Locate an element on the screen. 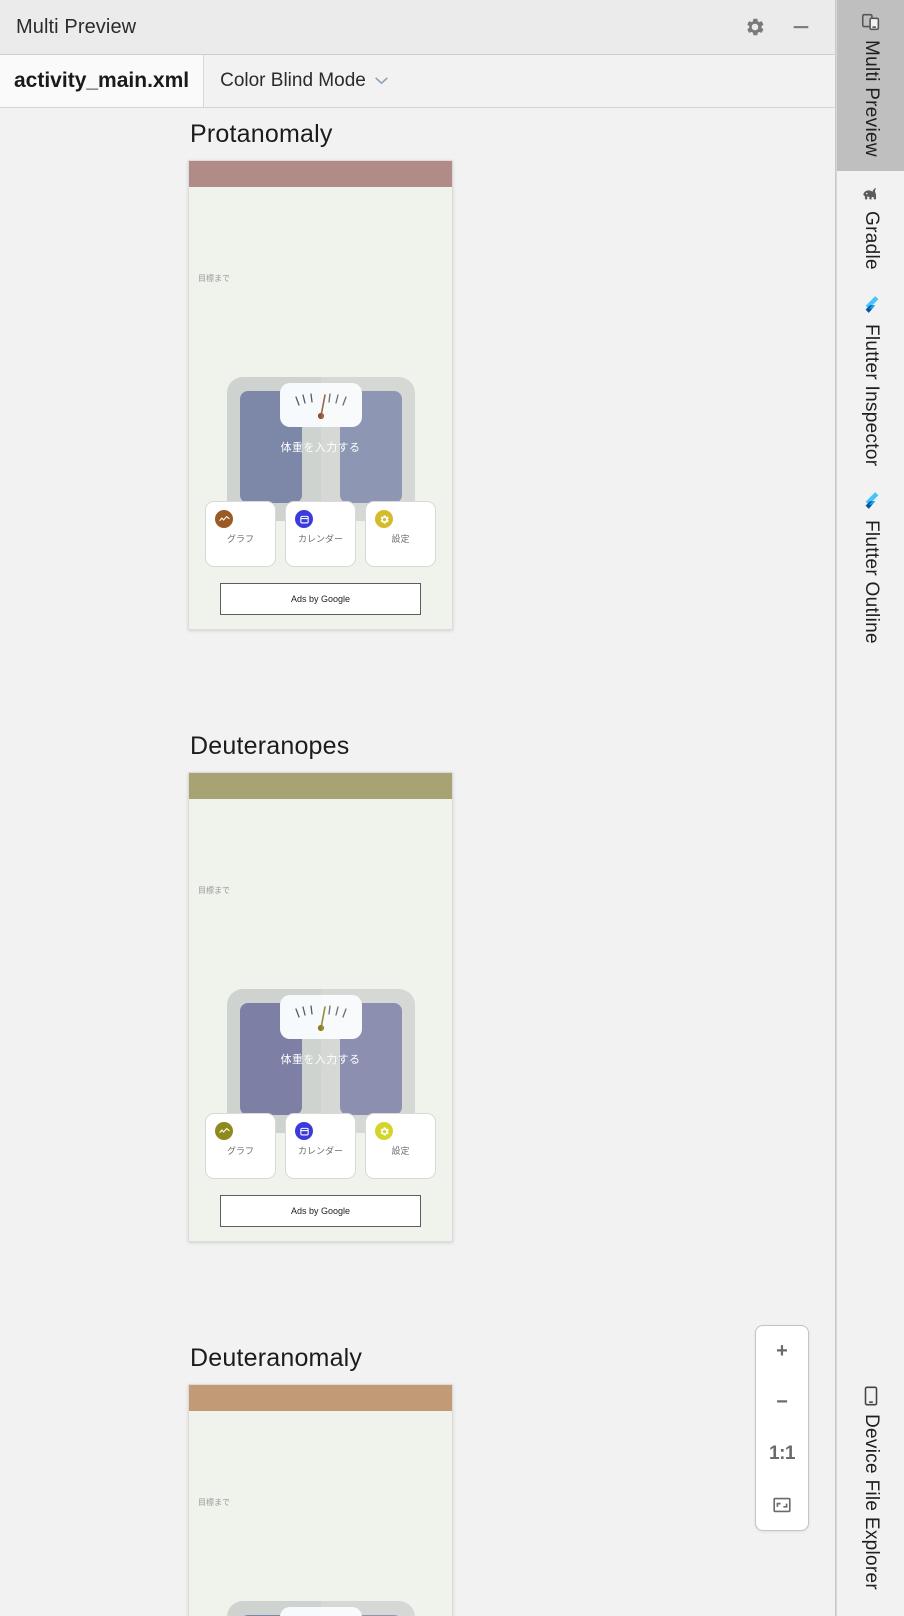 The image size is (904, 1616). sidebar-item-flutter-inspector: Flutter Inspector is located at coordinates (870, 382).